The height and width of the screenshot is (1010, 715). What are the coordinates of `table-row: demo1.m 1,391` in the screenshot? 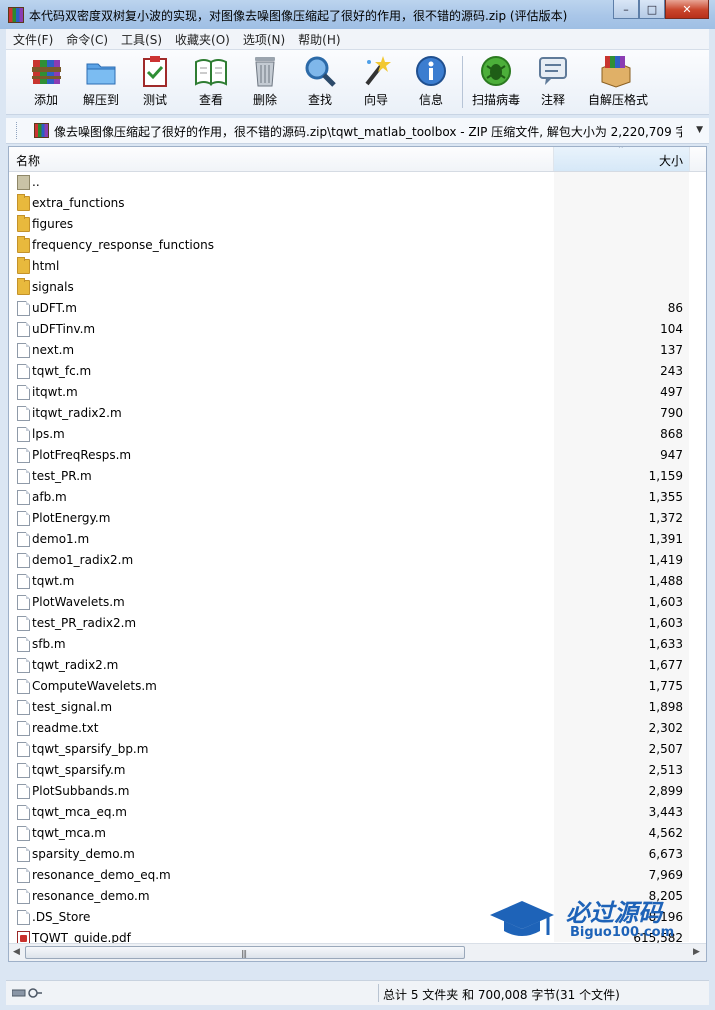 It's located at (357, 539).